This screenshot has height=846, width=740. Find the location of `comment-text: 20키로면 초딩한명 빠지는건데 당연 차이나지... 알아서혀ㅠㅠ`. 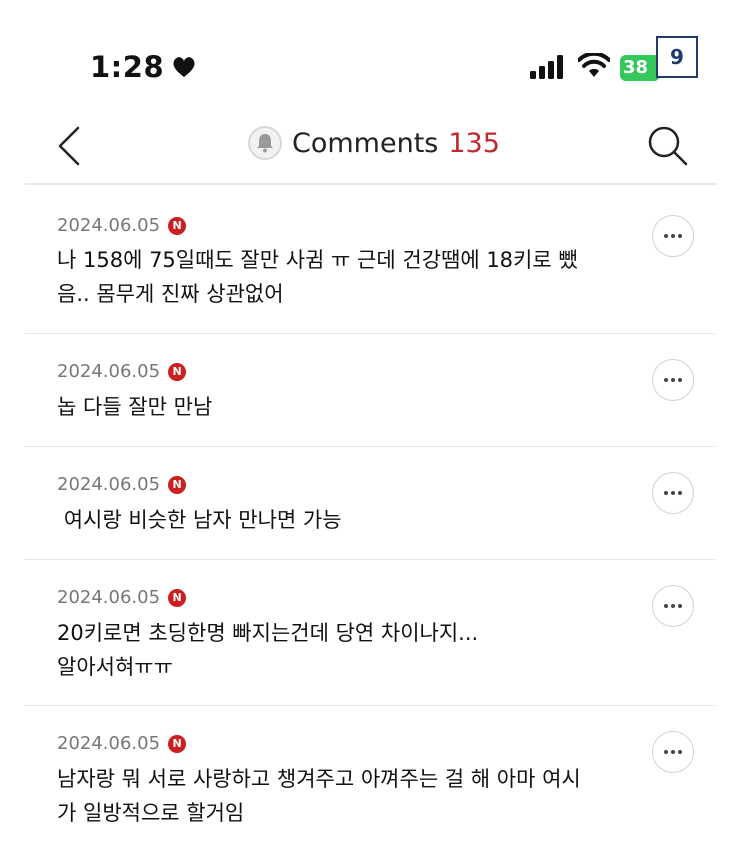

comment-text: 20키로면 초딩한명 빠지는건데 당연 차이나지... 알아서혀ㅠㅠ is located at coordinates (268, 650).